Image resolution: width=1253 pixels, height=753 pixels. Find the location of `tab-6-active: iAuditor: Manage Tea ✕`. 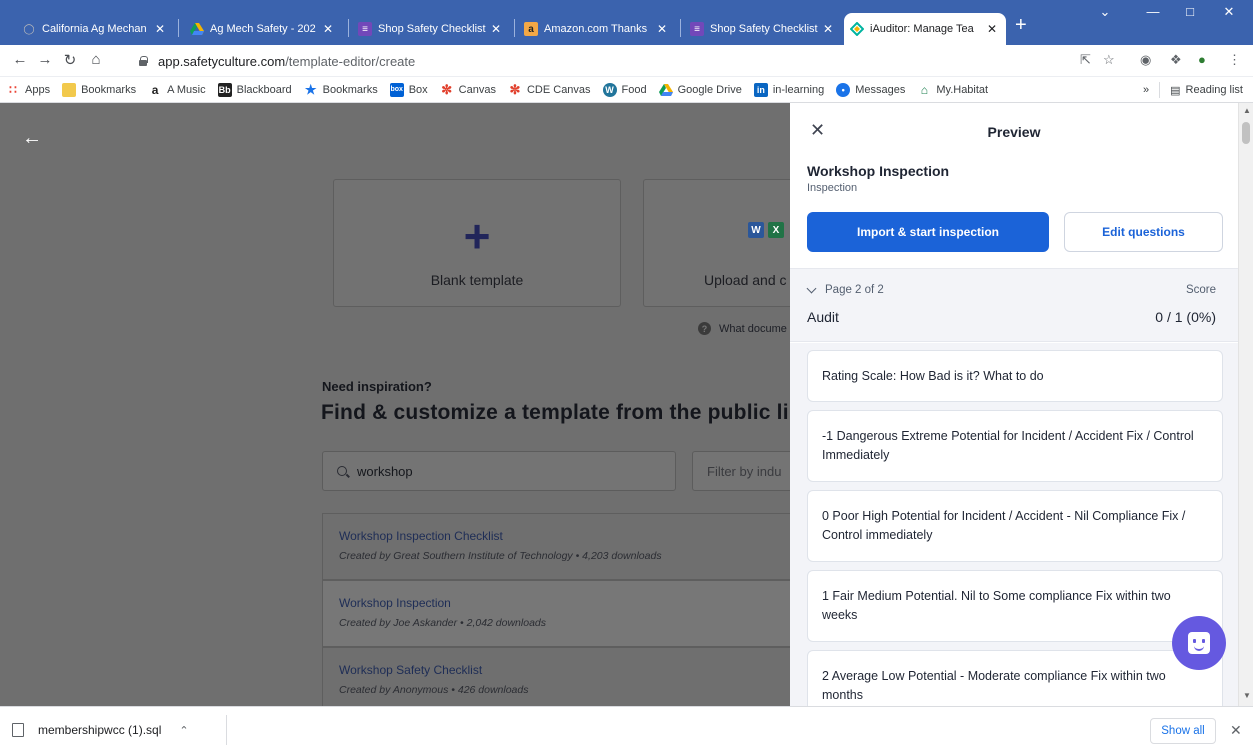

tab-6-active: iAuditor: Manage Tea ✕ is located at coordinates (925, 29).